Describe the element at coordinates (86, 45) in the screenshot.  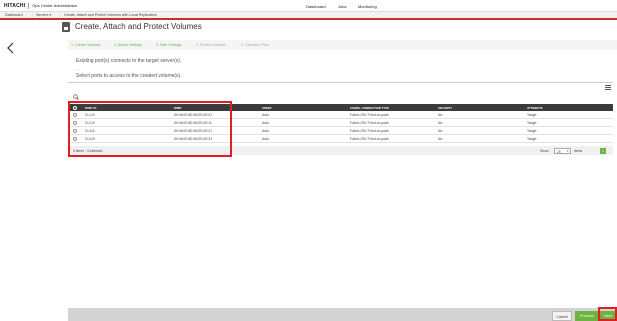
I see `step-create-volumes: 1. Create Volumes` at that location.